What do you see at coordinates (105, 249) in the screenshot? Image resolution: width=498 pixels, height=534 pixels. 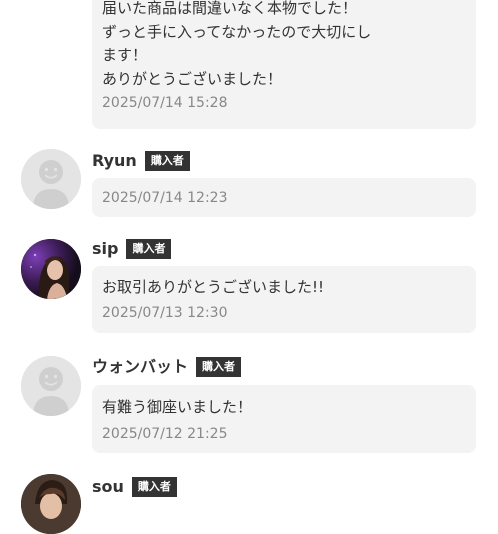 I see `username: sip` at bounding box center [105, 249].